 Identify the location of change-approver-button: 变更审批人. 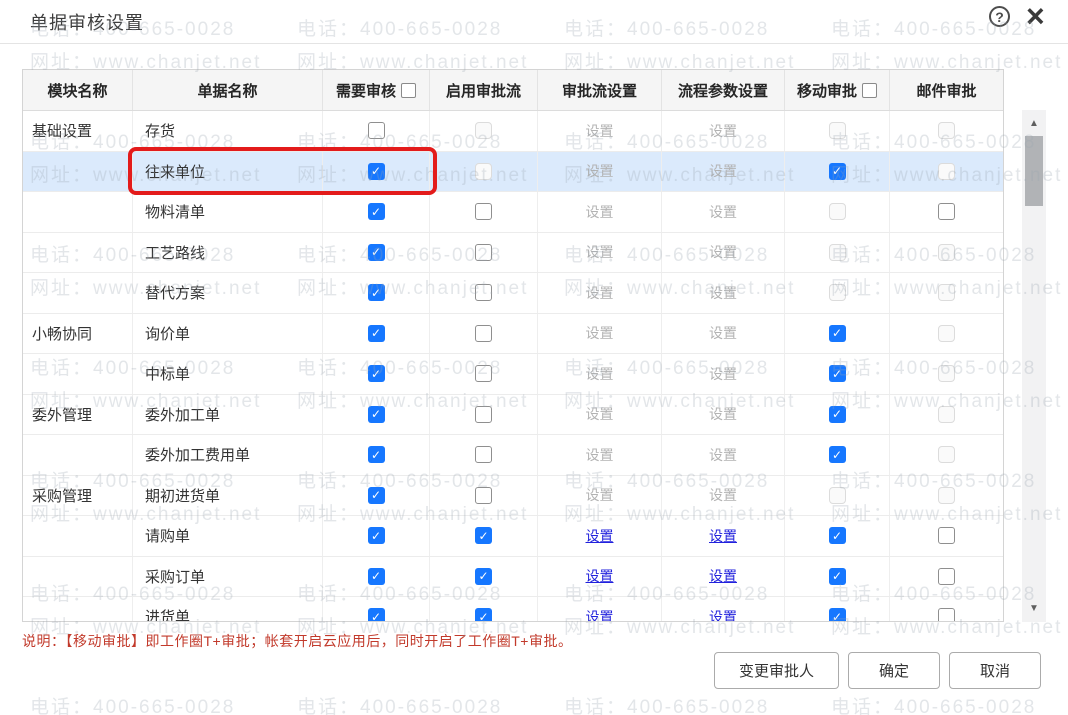
(776, 670).